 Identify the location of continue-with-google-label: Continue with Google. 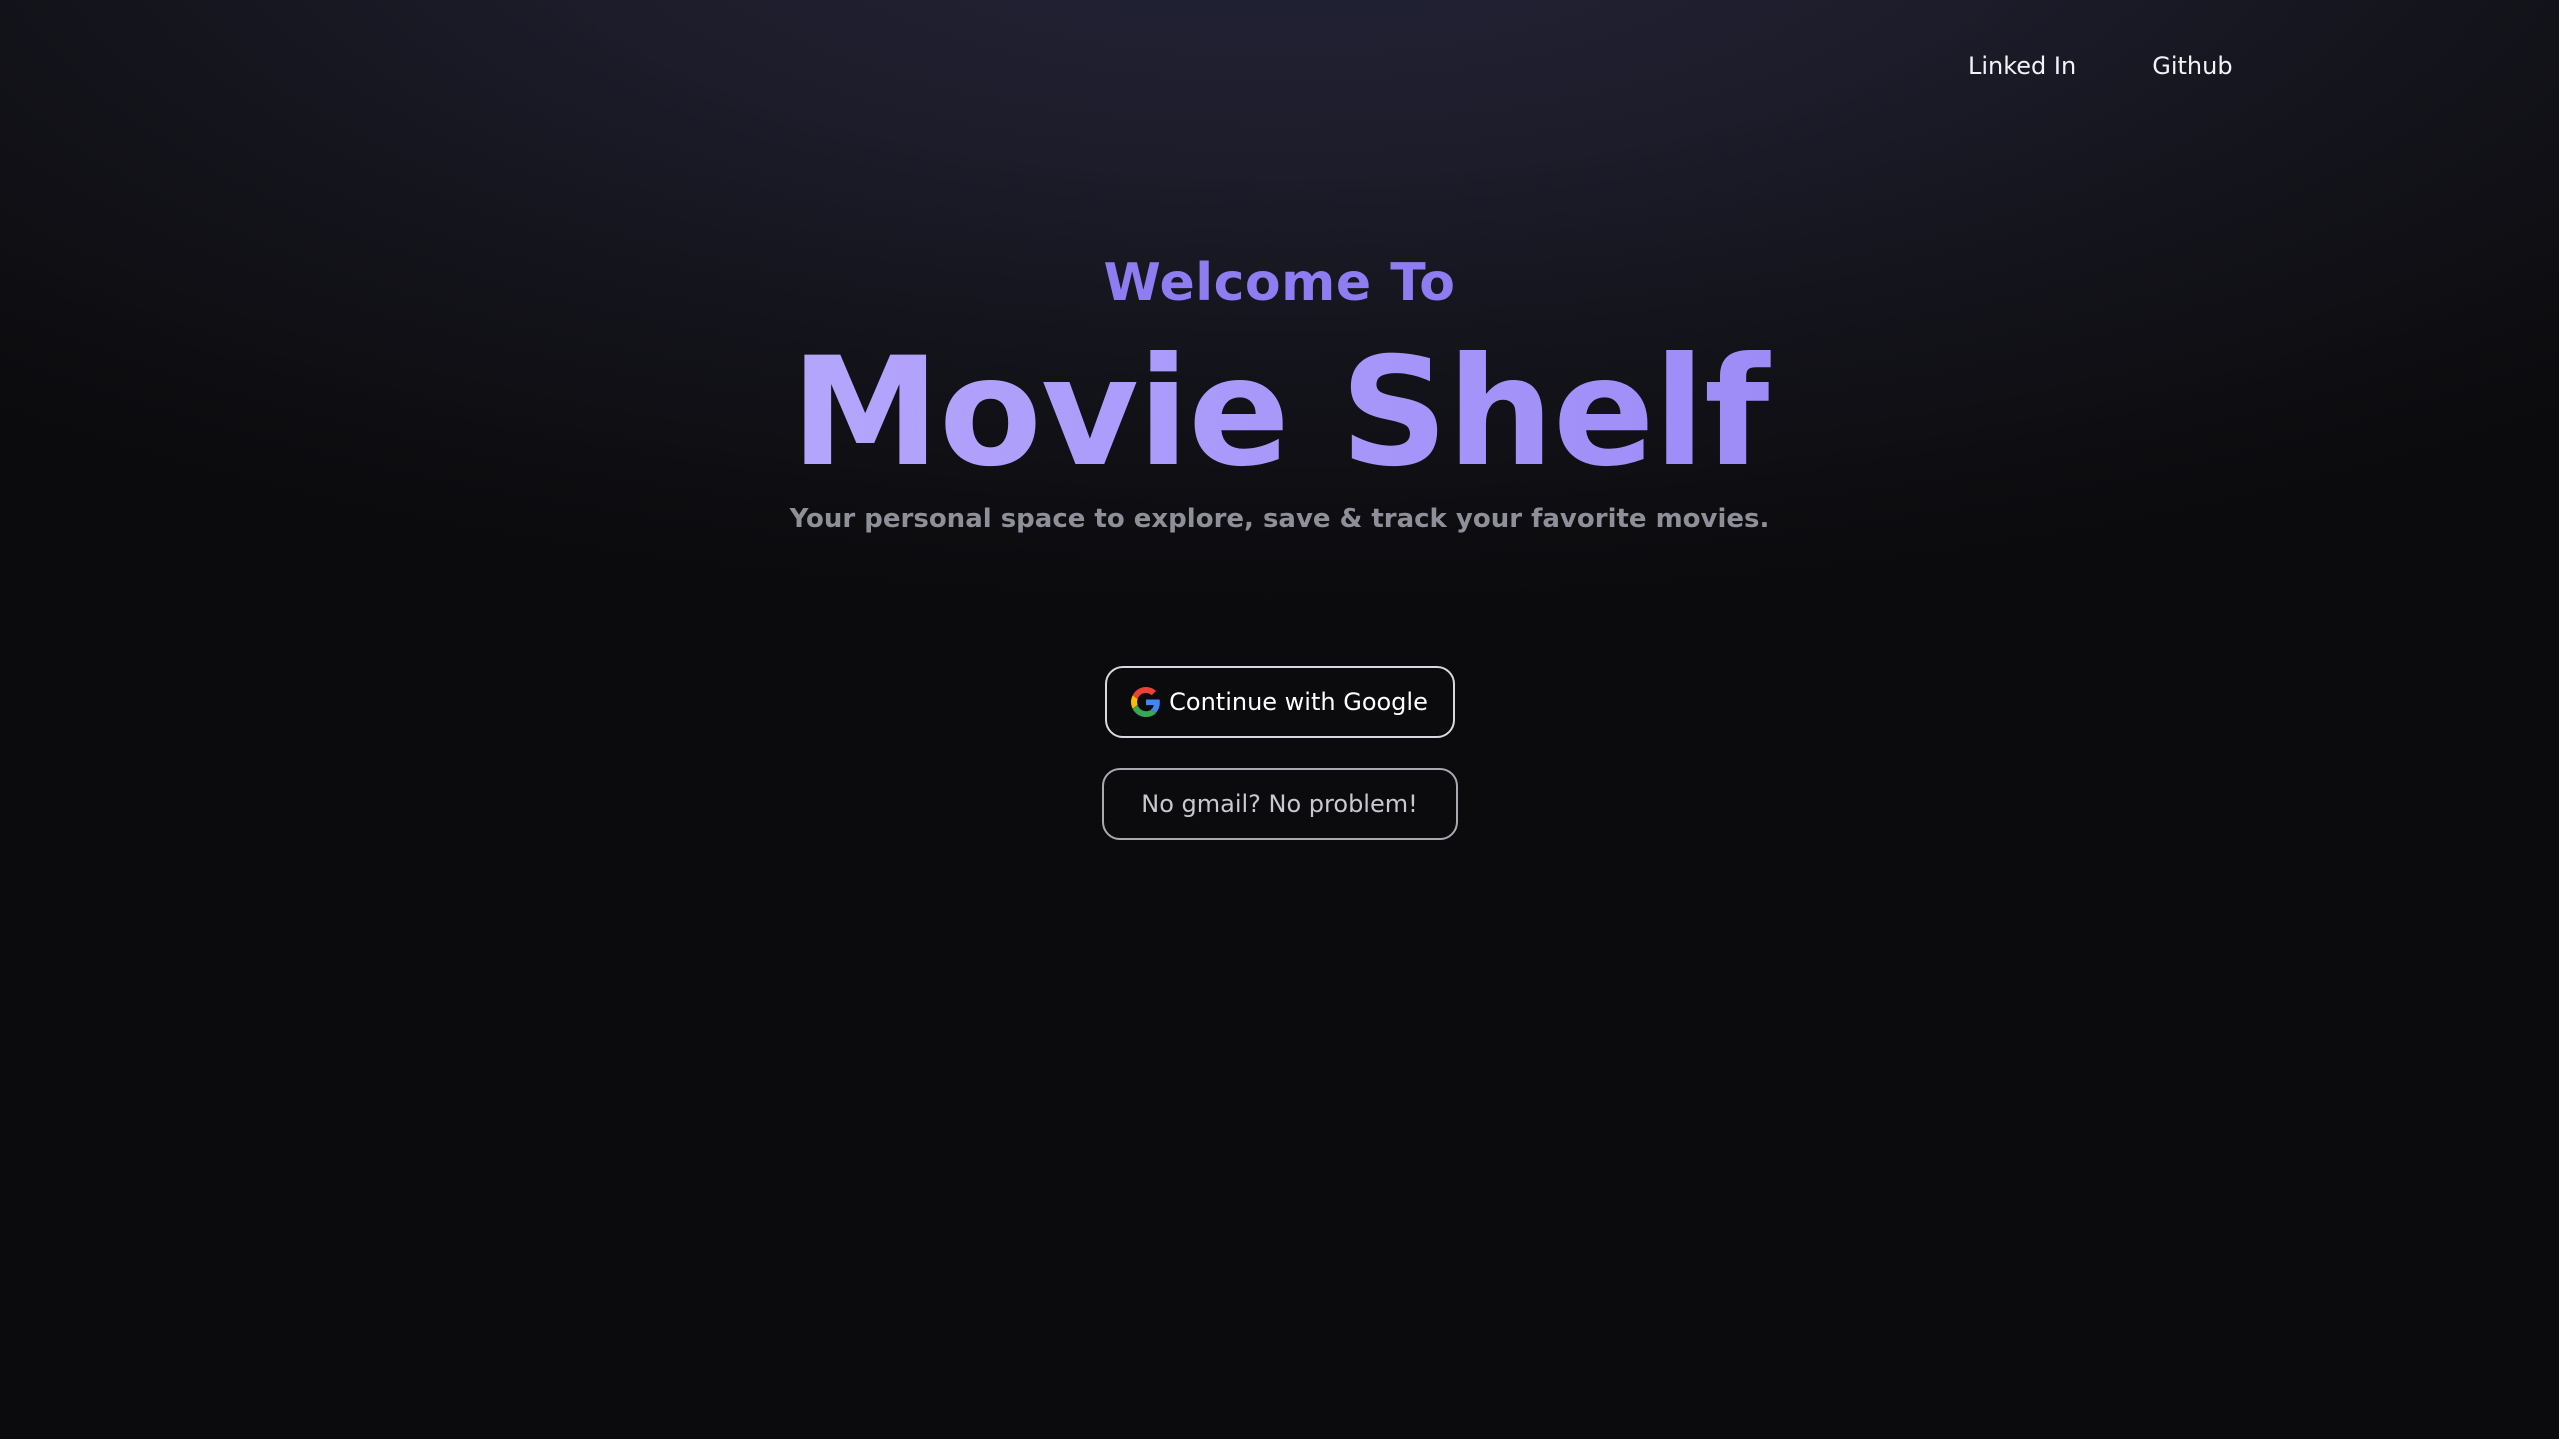
(1298, 702).